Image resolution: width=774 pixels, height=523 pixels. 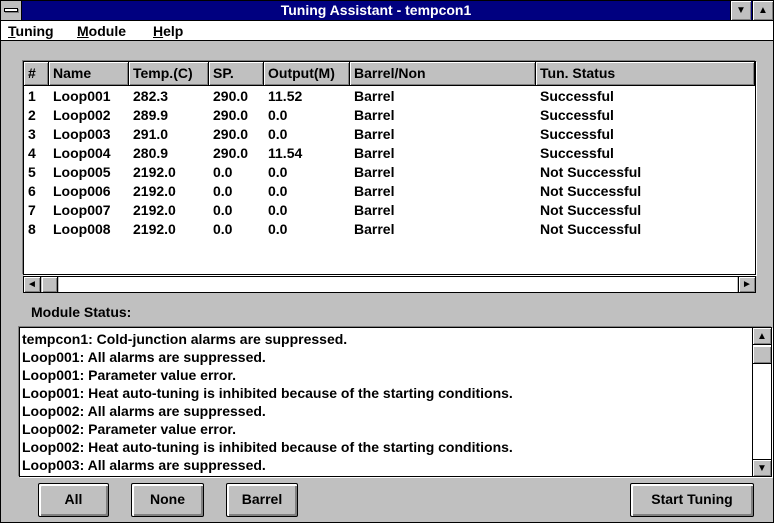 What do you see at coordinates (167, 500) in the screenshot?
I see `select-none-button: None` at bounding box center [167, 500].